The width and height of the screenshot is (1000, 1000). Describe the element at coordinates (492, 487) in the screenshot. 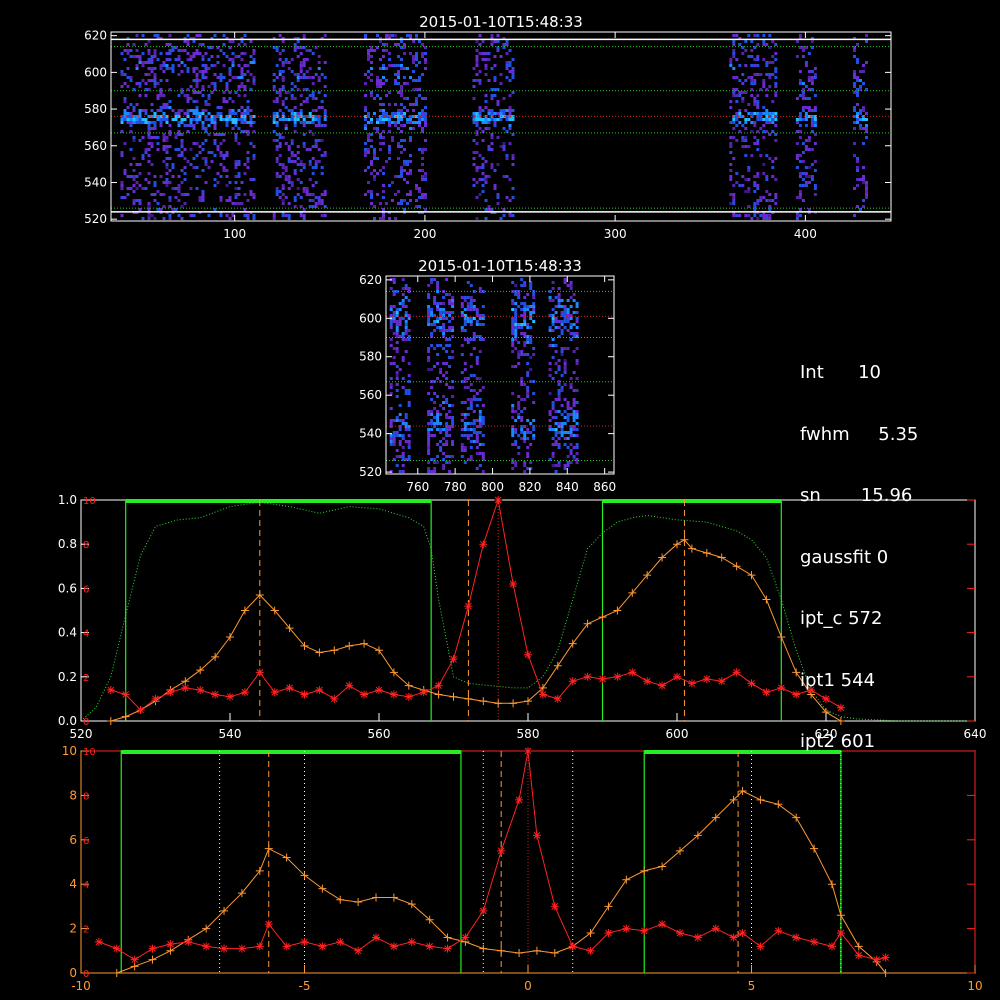

I see `heatmap-1-xtick-label: 800` at that location.